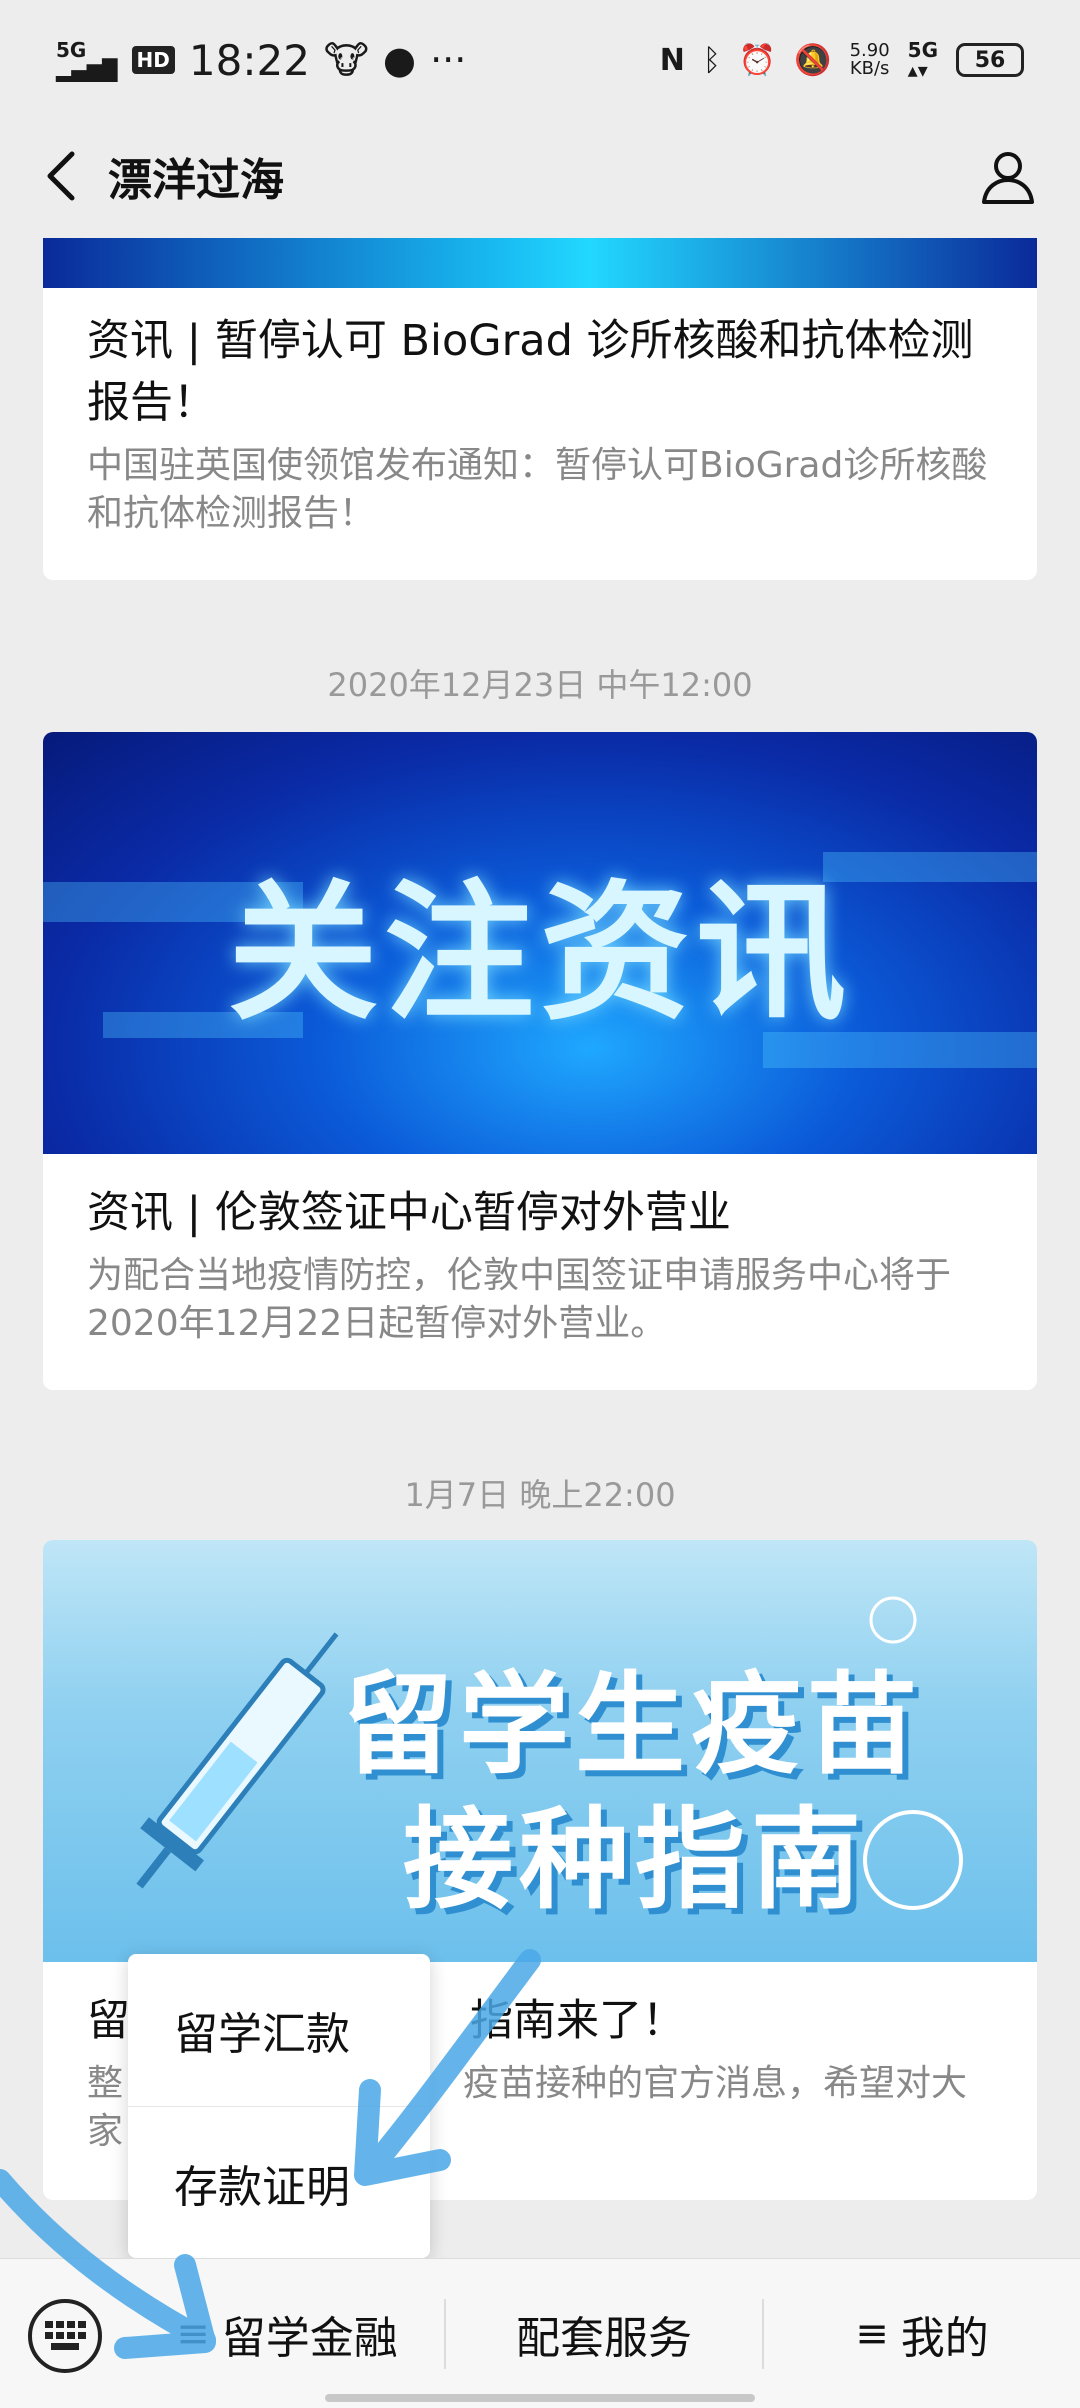 Image resolution: width=1080 pixels, height=2408 pixels. Describe the element at coordinates (530, 372) in the screenshot. I see `article-title: 资讯 | 暂停认可 BioGrad 诊所核酸和抗体检测报告！` at that location.